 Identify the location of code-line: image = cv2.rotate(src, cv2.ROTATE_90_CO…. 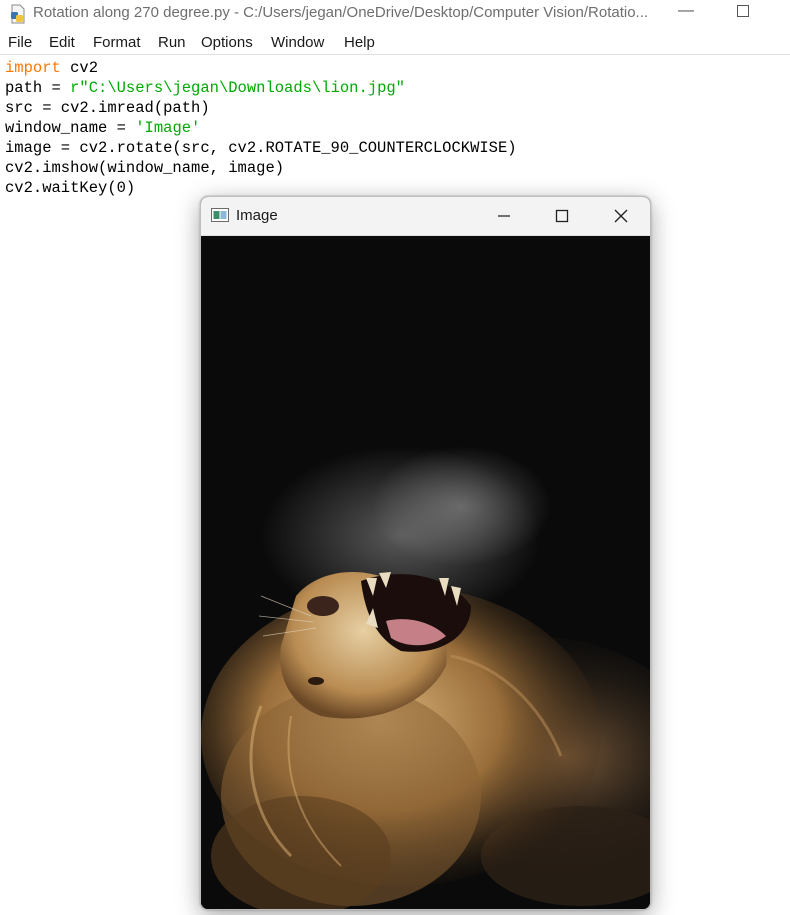
(261, 148).